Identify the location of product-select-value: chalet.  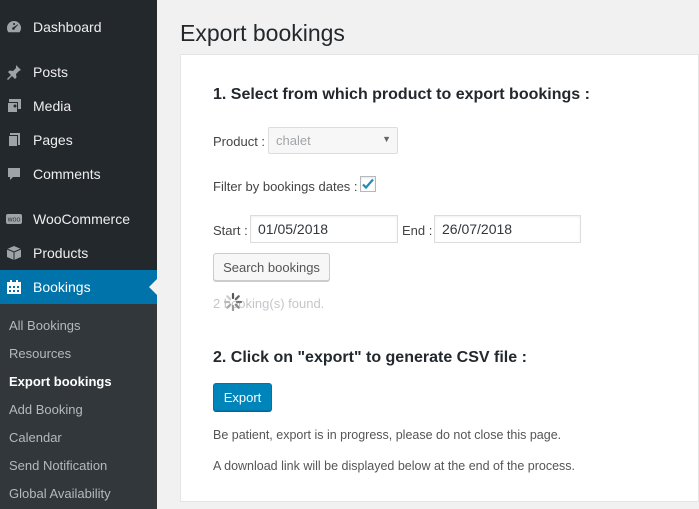
(293, 140).